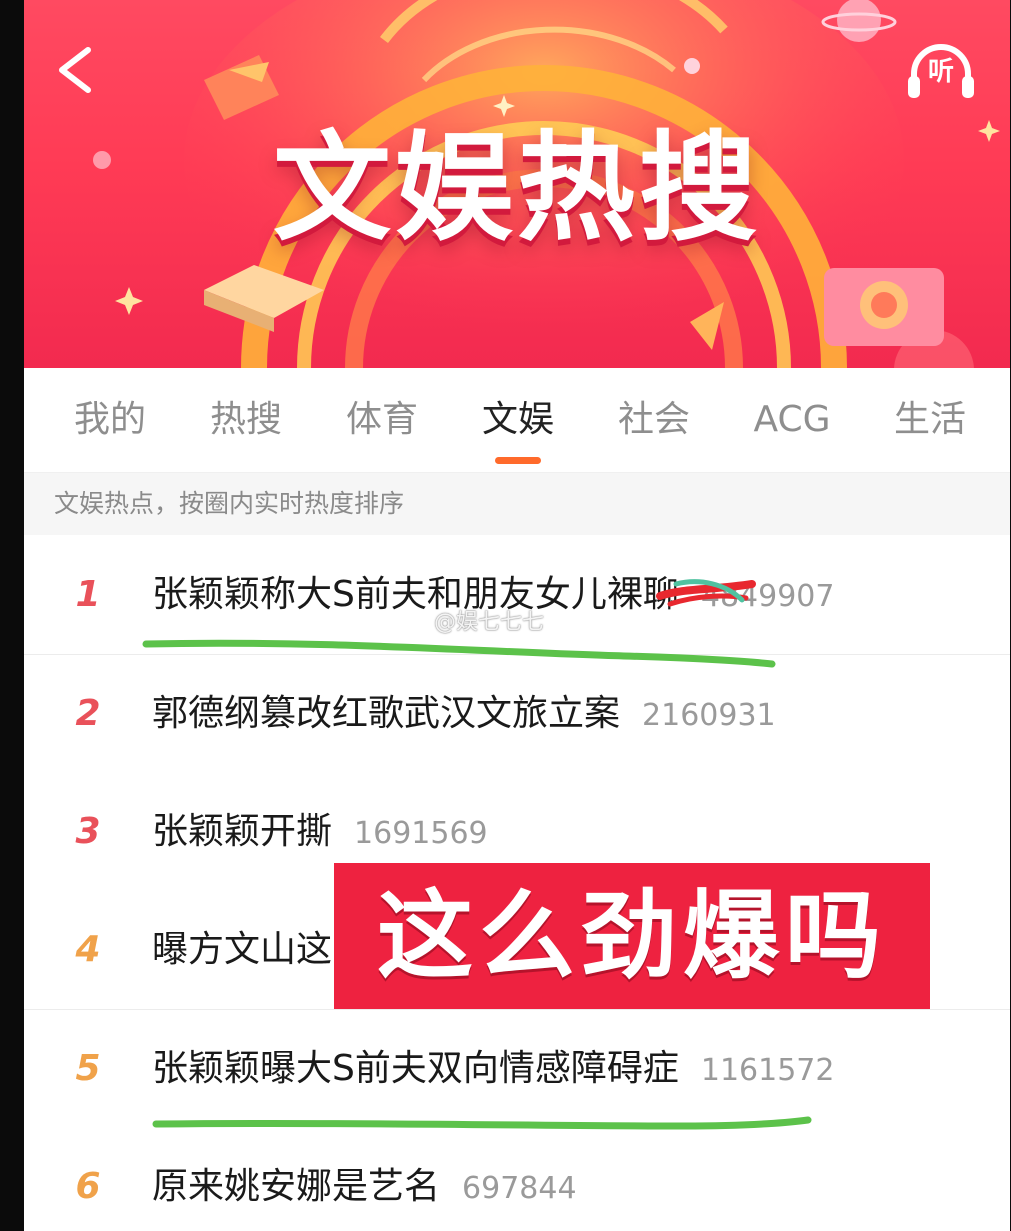  I want to click on list-item-title: 郭德纲篡改红歌武汉文旅立案 2160931, so click(464, 715).